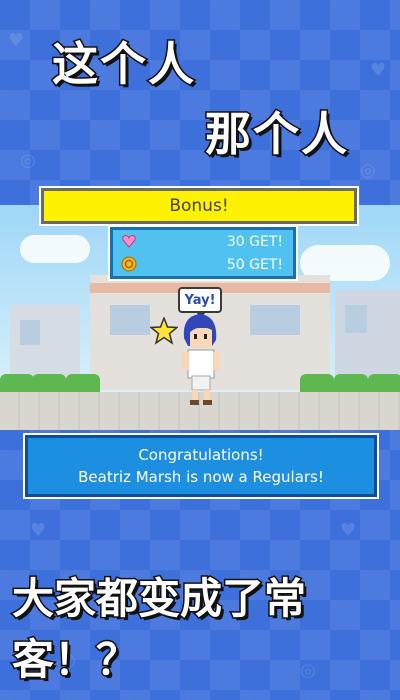 The image size is (400, 700). What do you see at coordinates (254, 241) in the screenshot?
I see `reward-amount: 30 GET!` at bounding box center [254, 241].